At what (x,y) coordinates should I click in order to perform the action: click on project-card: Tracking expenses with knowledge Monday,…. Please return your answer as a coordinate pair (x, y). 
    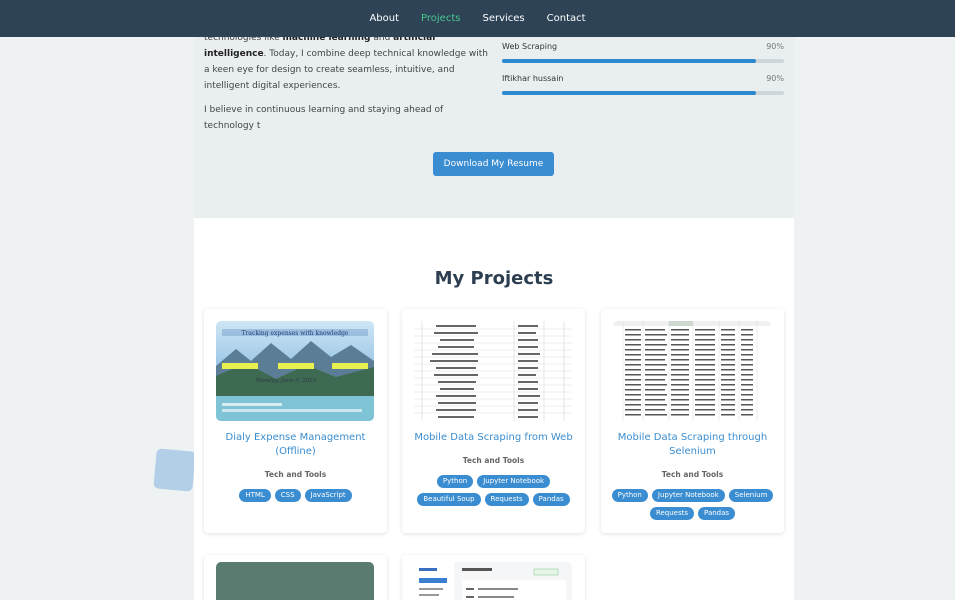
    Looking at the image, I should click on (295, 421).